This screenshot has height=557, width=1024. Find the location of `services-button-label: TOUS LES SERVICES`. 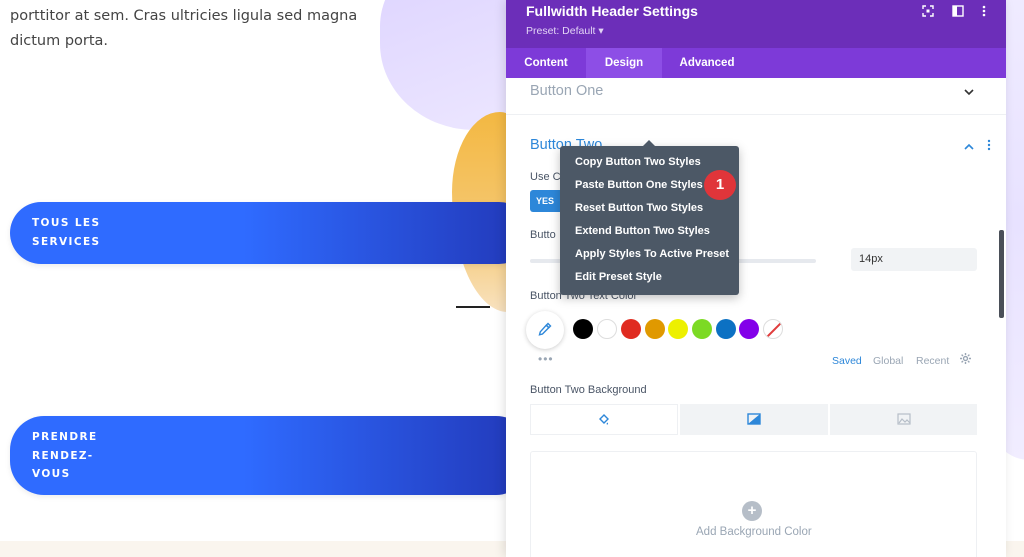

services-button-label: TOUS LES SERVICES is located at coordinates (66, 232).